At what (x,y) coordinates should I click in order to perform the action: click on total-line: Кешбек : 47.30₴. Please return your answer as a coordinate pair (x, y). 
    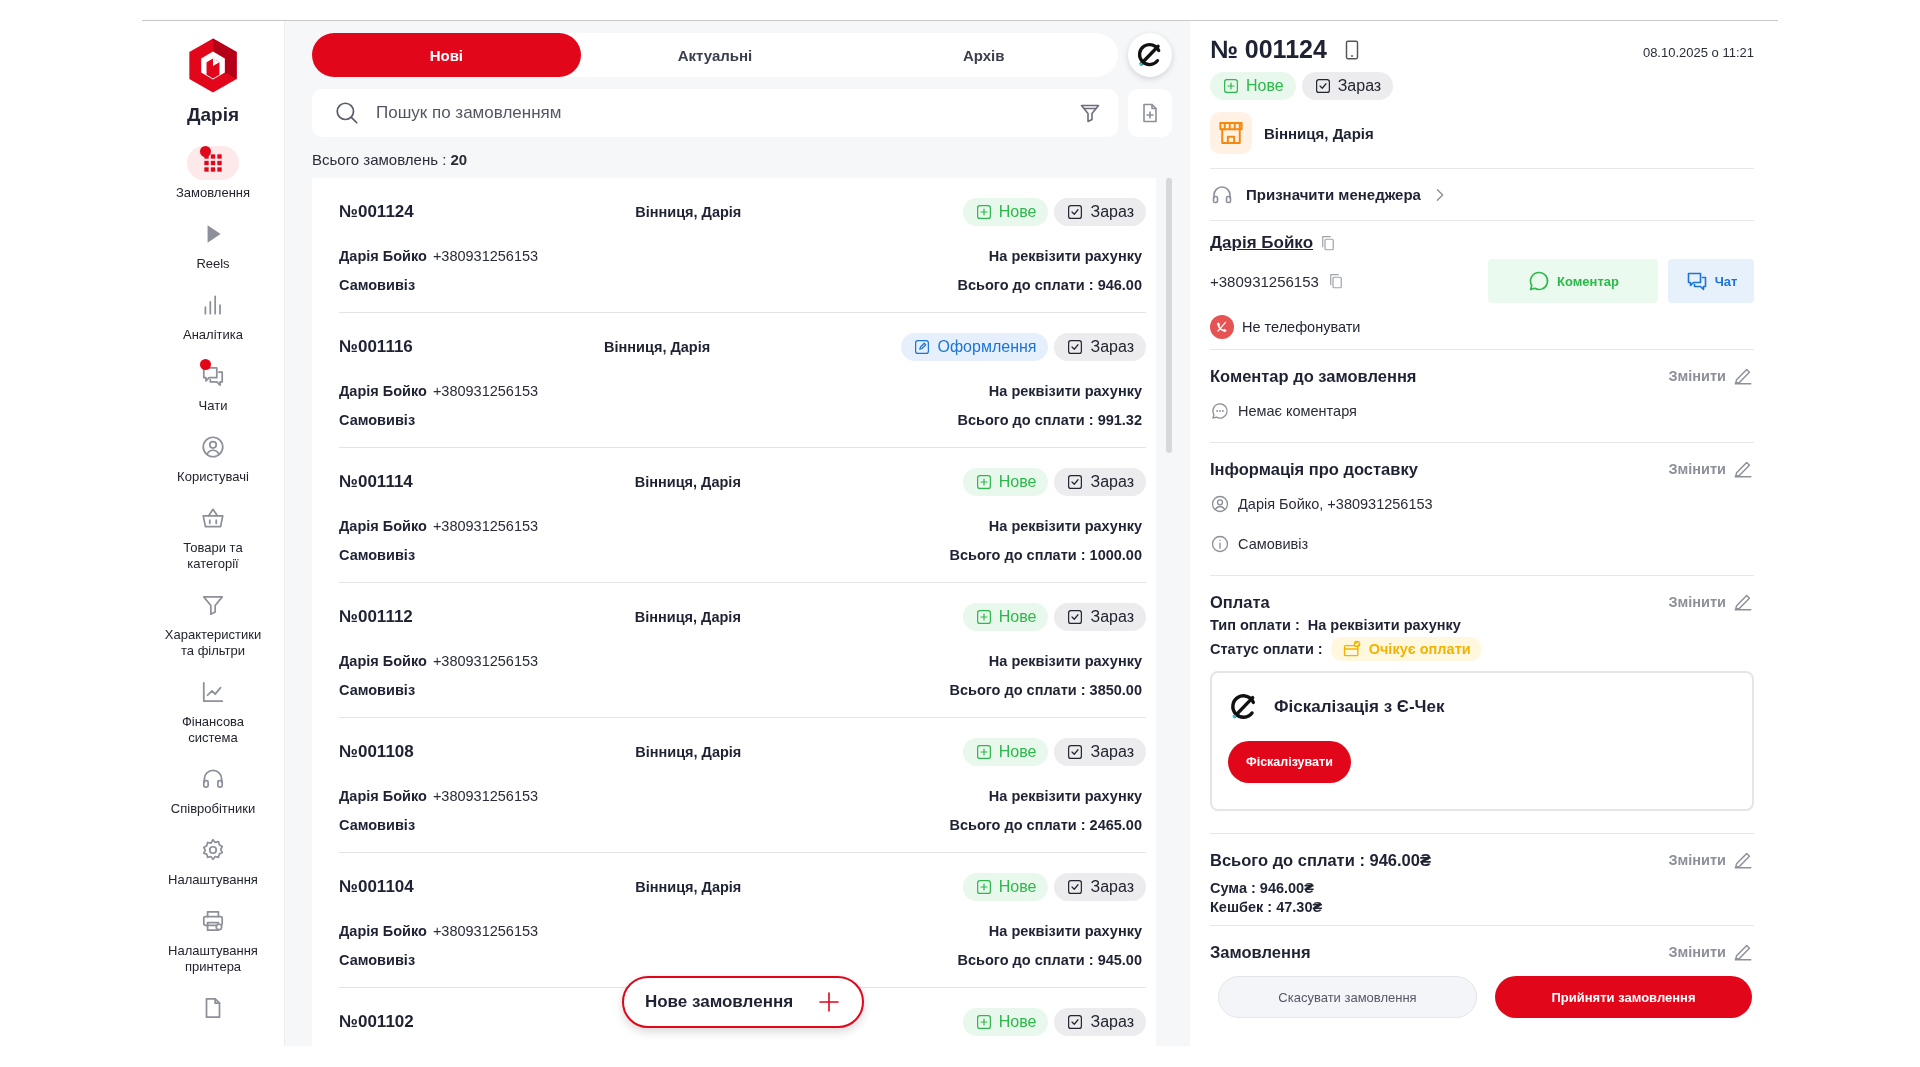
    Looking at the image, I should click on (1267, 907).